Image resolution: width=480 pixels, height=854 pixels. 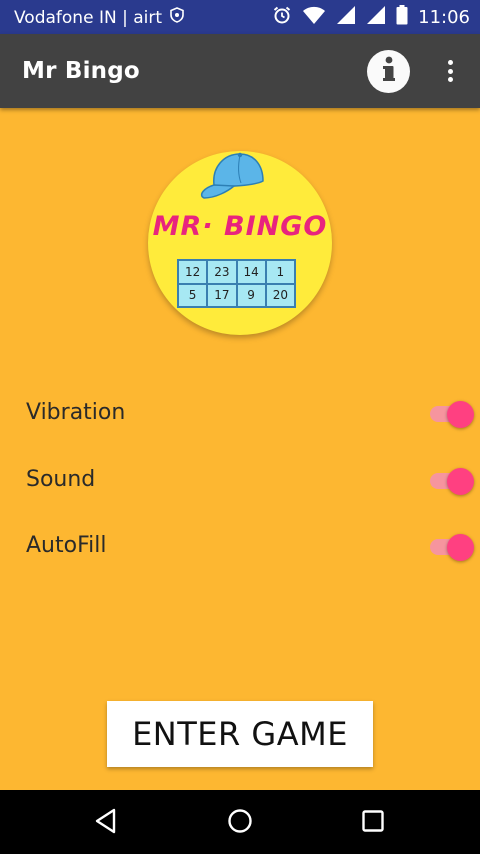 What do you see at coordinates (193, 295) in the screenshot?
I see `grid-cell: 5` at bounding box center [193, 295].